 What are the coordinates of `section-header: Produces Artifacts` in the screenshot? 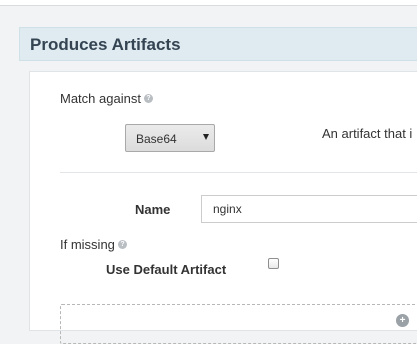 It's located at (218, 44).